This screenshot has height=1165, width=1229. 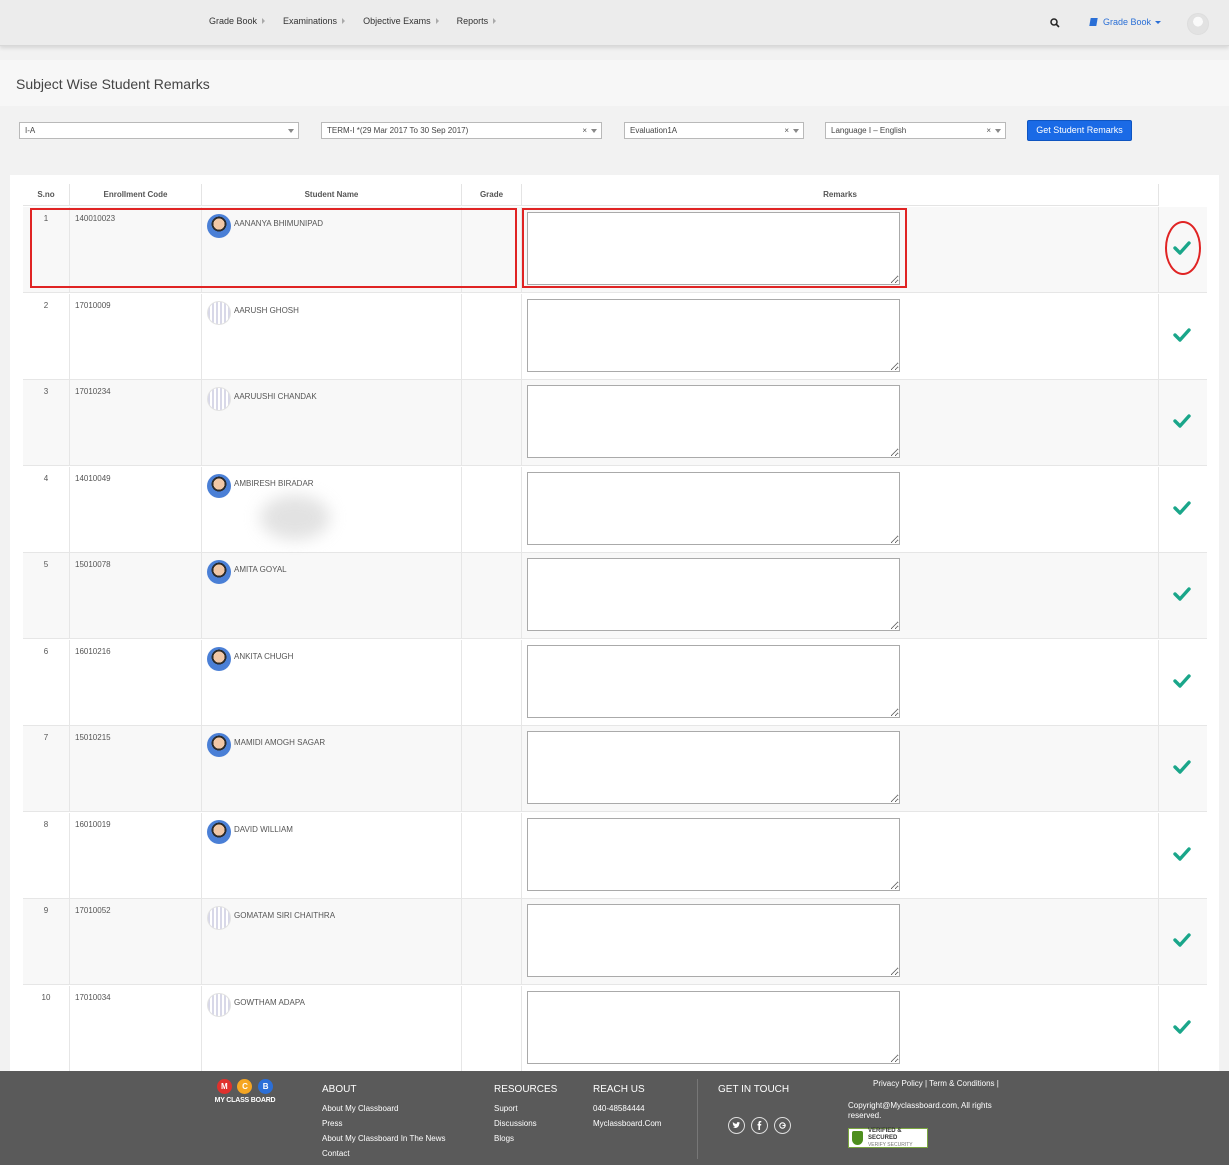 What do you see at coordinates (136, 423) in the screenshot?
I see `cell-enrollment-code: 17010234` at bounding box center [136, 423].